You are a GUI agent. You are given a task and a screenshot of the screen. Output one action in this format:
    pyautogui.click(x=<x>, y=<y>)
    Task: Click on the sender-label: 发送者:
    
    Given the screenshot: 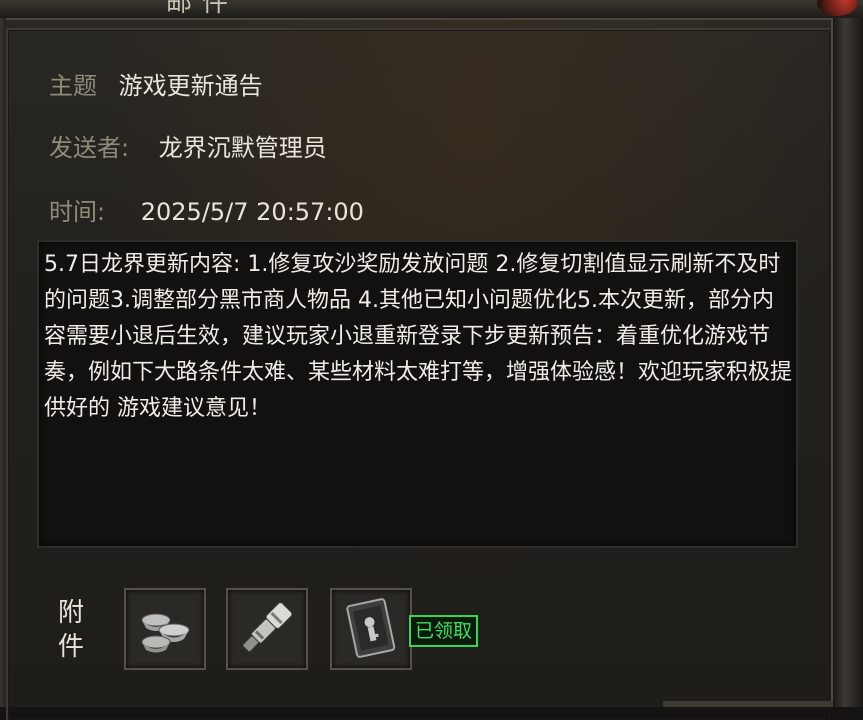 What is the action you would take?
    pyautogui.click(x=89, y=148)
    